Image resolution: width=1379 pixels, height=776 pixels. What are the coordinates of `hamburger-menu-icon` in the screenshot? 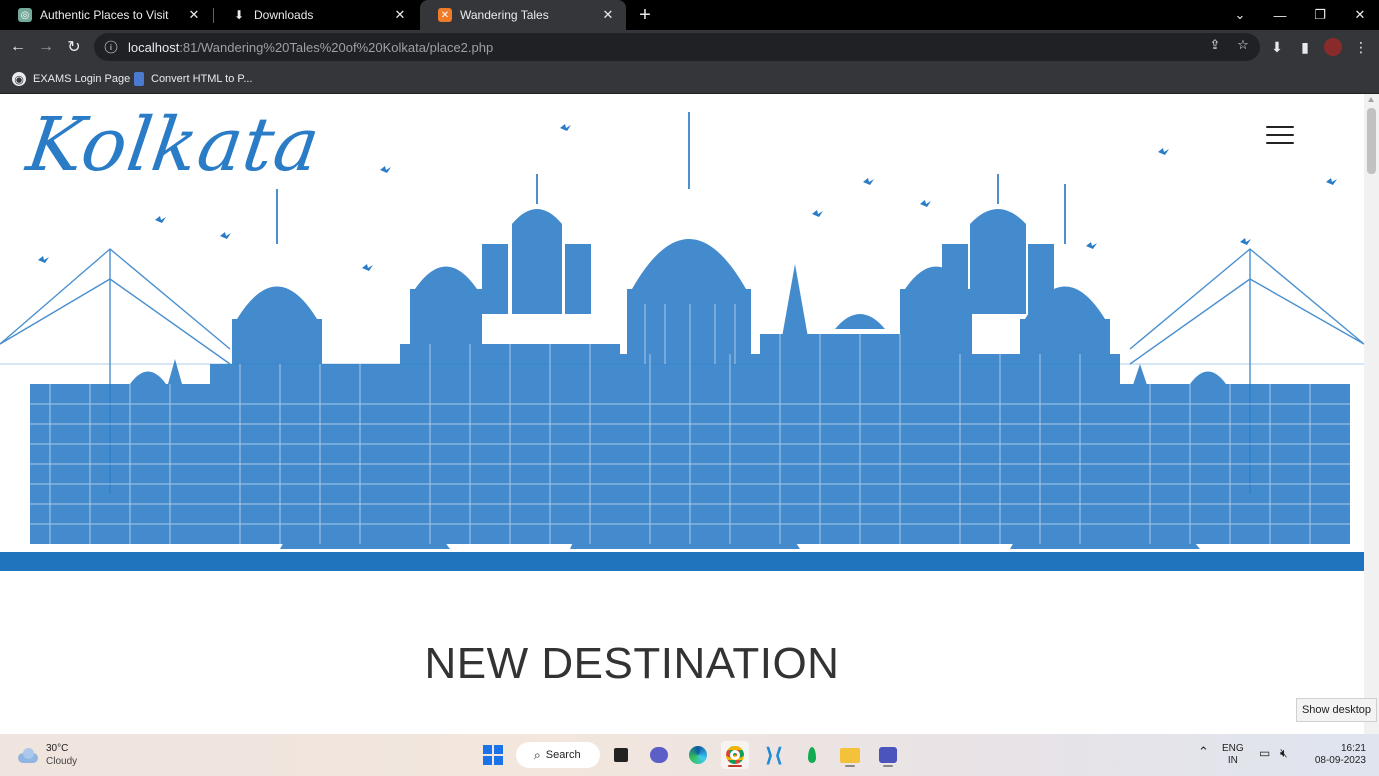 It's located at (1280, 135).